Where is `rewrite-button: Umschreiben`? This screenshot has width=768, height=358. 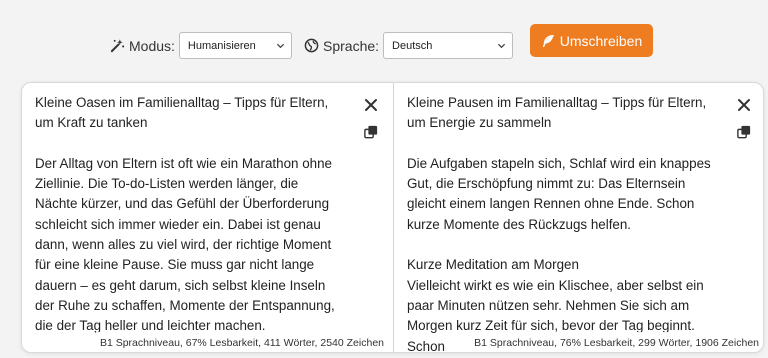
rewrite-button: Umschreiben is located at coordinates (591, 40).